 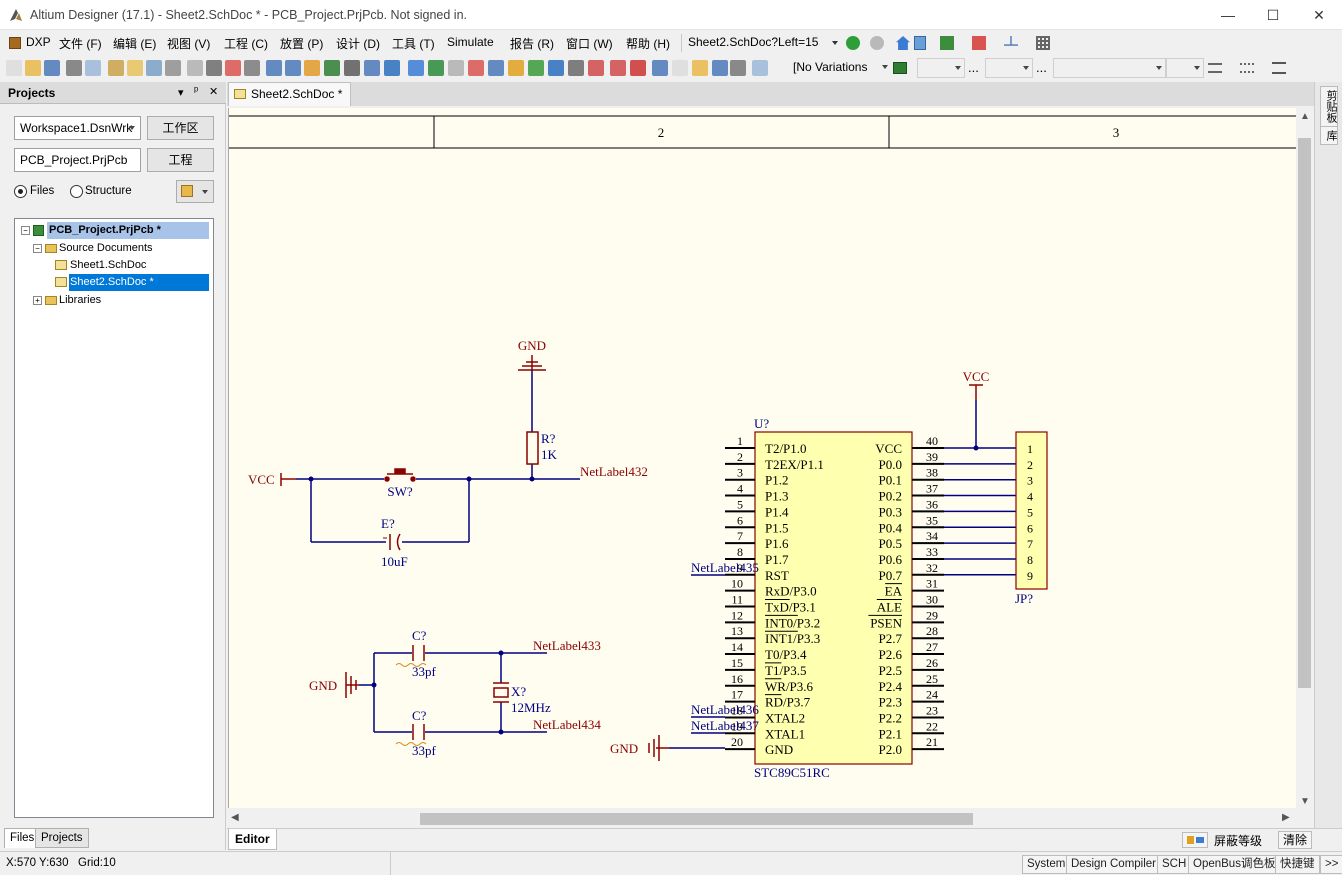 I want to click on close-button: ✕, so click(x=1319, y=15).